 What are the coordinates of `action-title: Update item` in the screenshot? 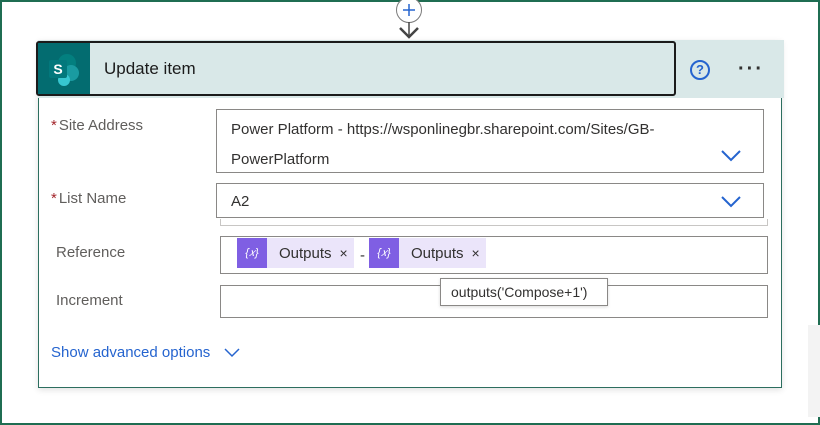 It's located at (150, 68).